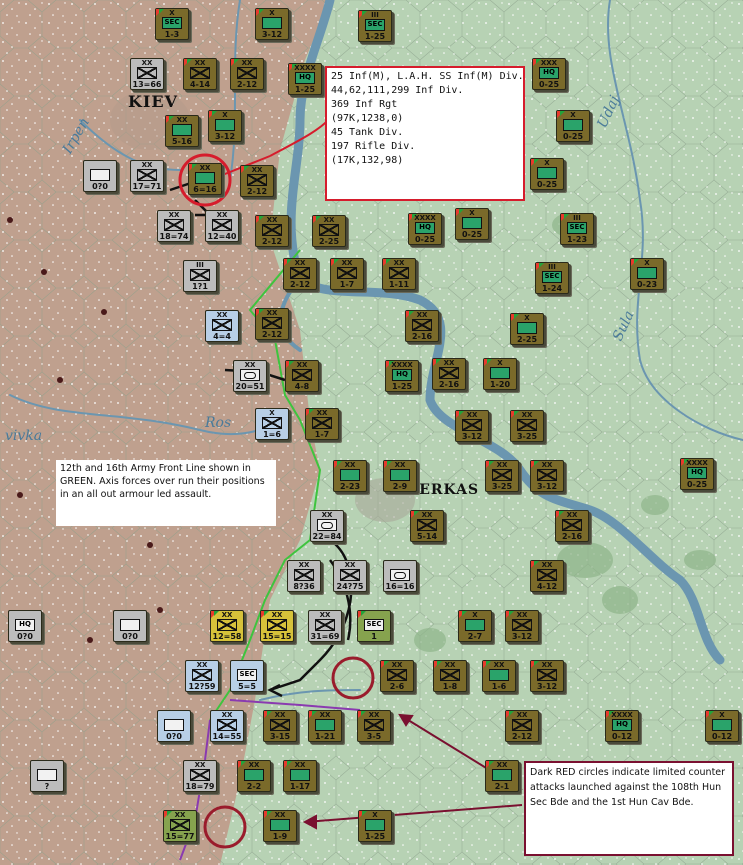  I want to click on unit-counter: XX 18=79, so click(200, 776).